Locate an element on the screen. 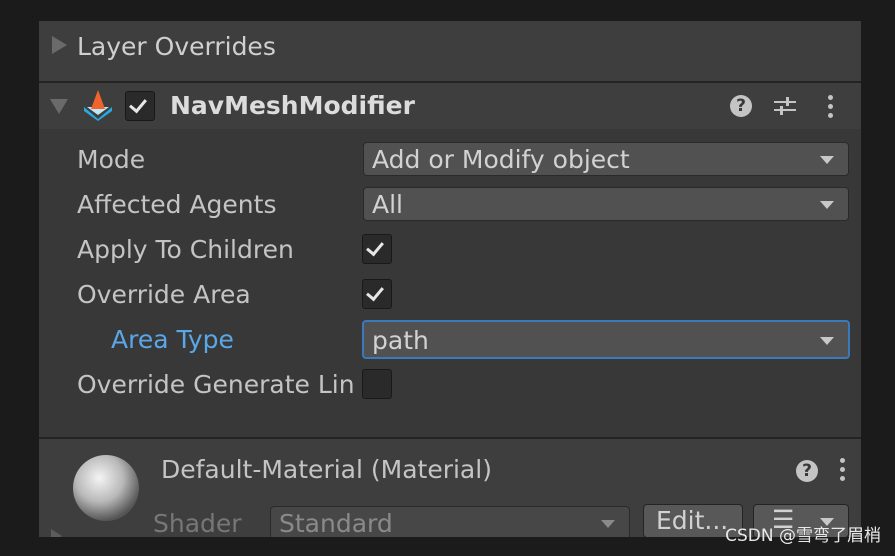  navmesh-modifier-header: NavMeshModifier ? is located at coordinates (450, 106).